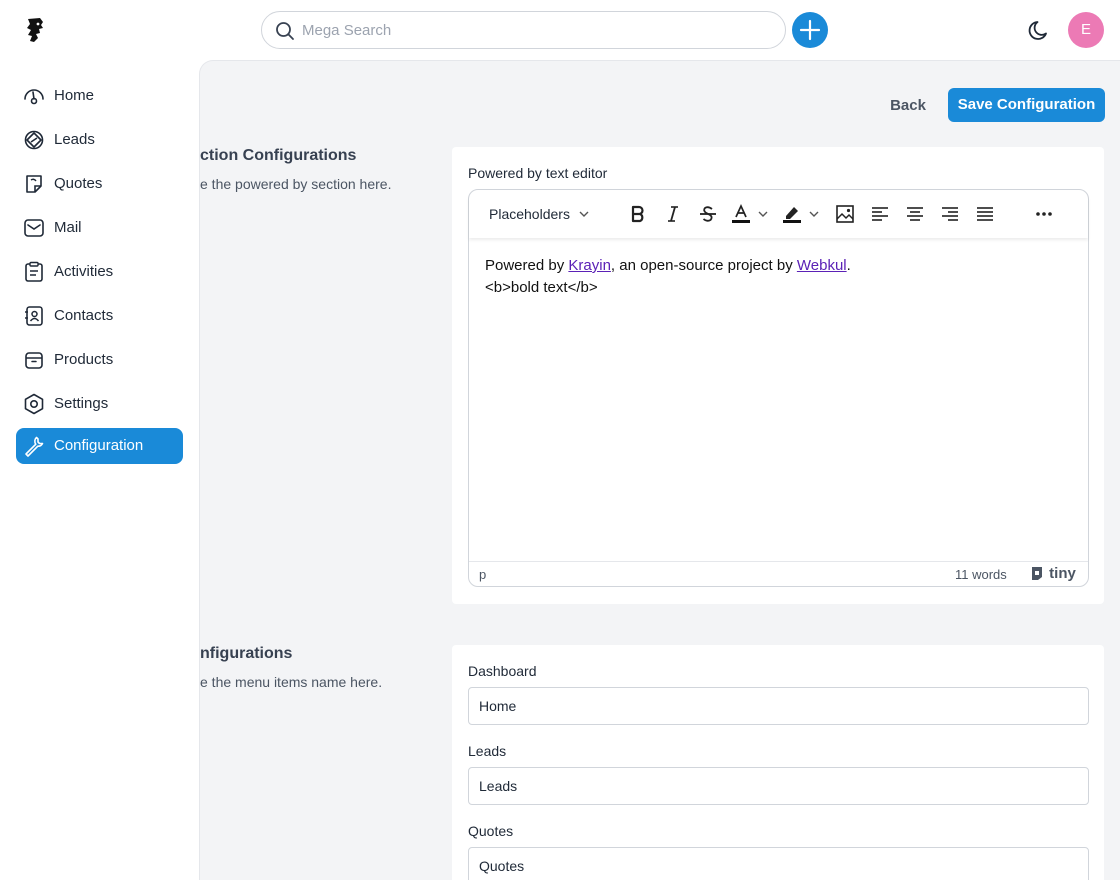 Image resolution: width=1120 pixels, height=880 pixels. Describe the element at coordinates (285, 31) in the screenshot. I see `search-icon` at that location.